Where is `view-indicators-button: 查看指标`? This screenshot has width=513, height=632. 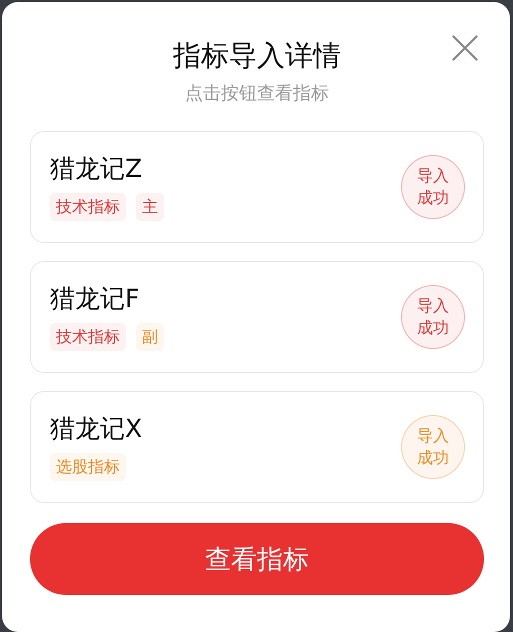
view-indicators-button: 查看指标 is located at coordinates (257, 559).